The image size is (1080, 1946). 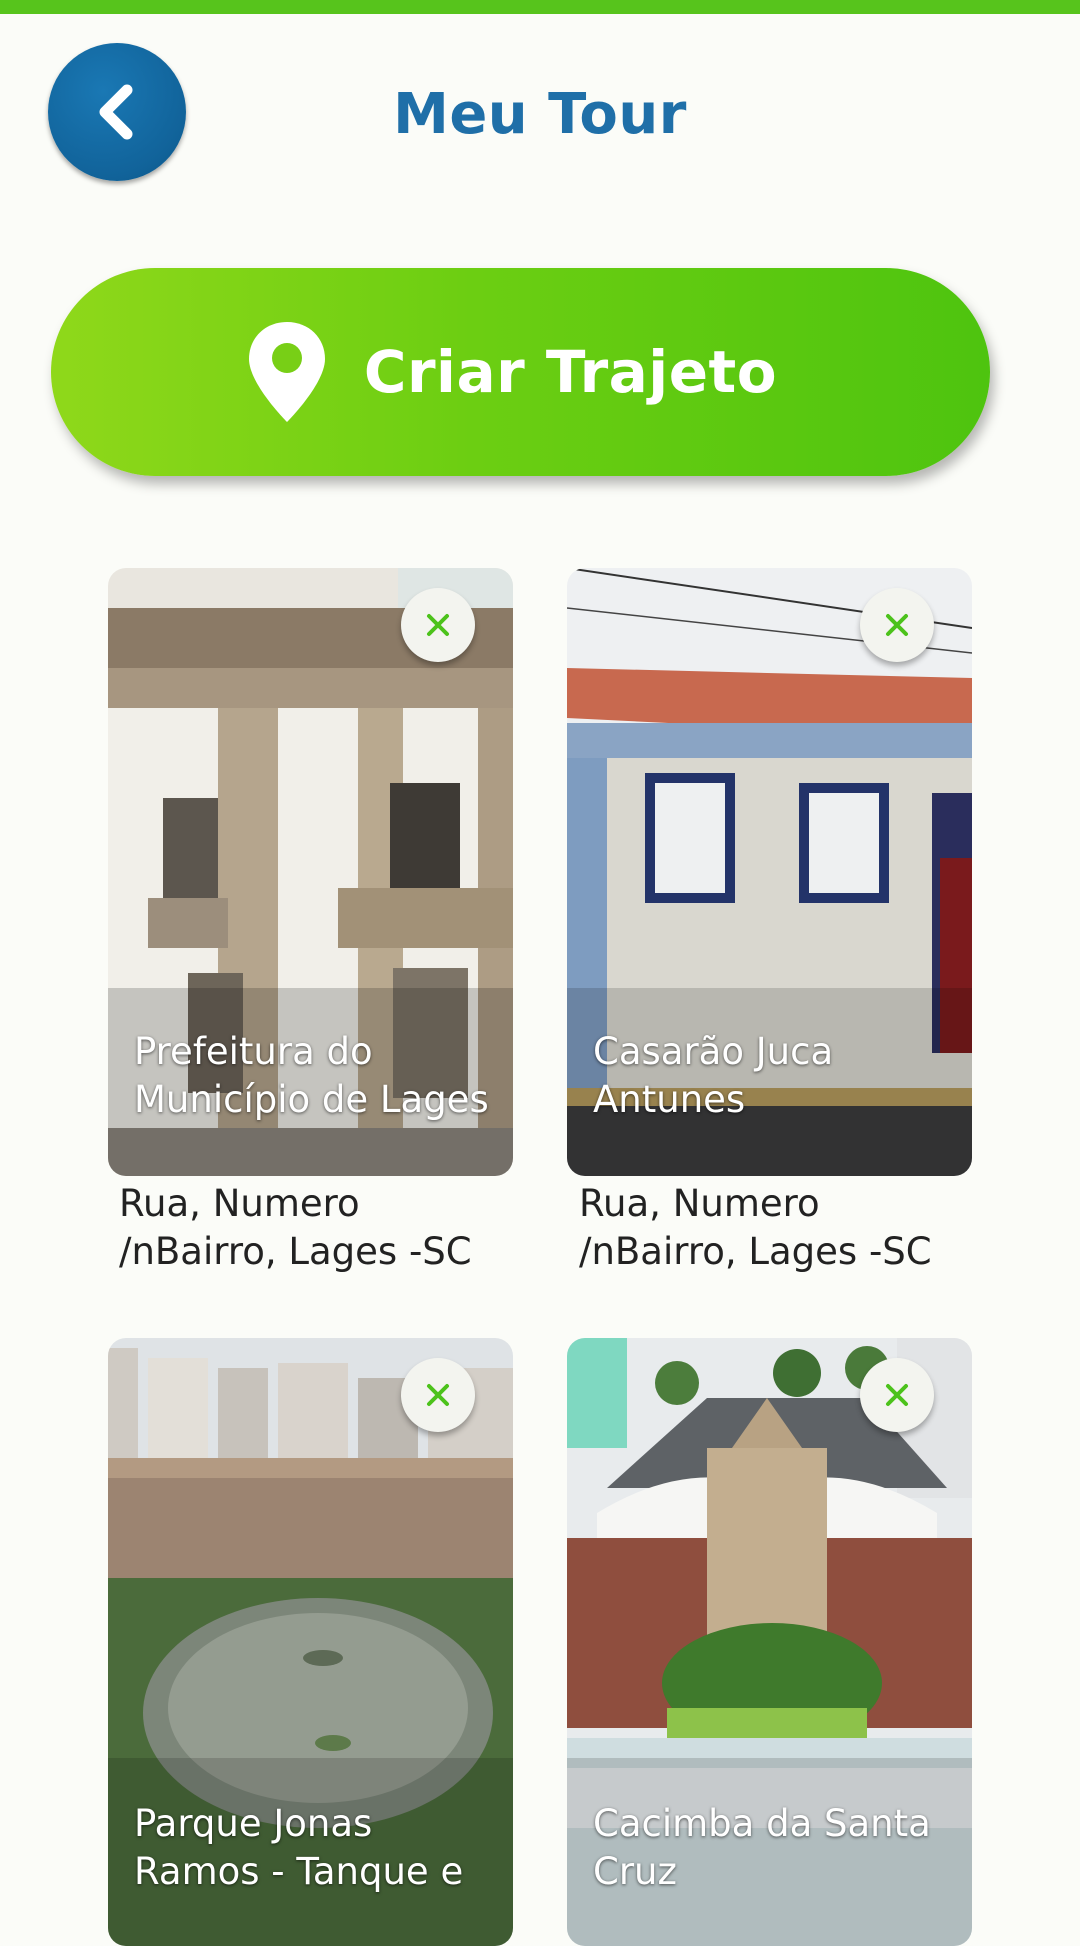 I want to click on tour-card-cacimba-santa-cruz: Cacimba da Santa Cruz, so click(x=769, y=1642).